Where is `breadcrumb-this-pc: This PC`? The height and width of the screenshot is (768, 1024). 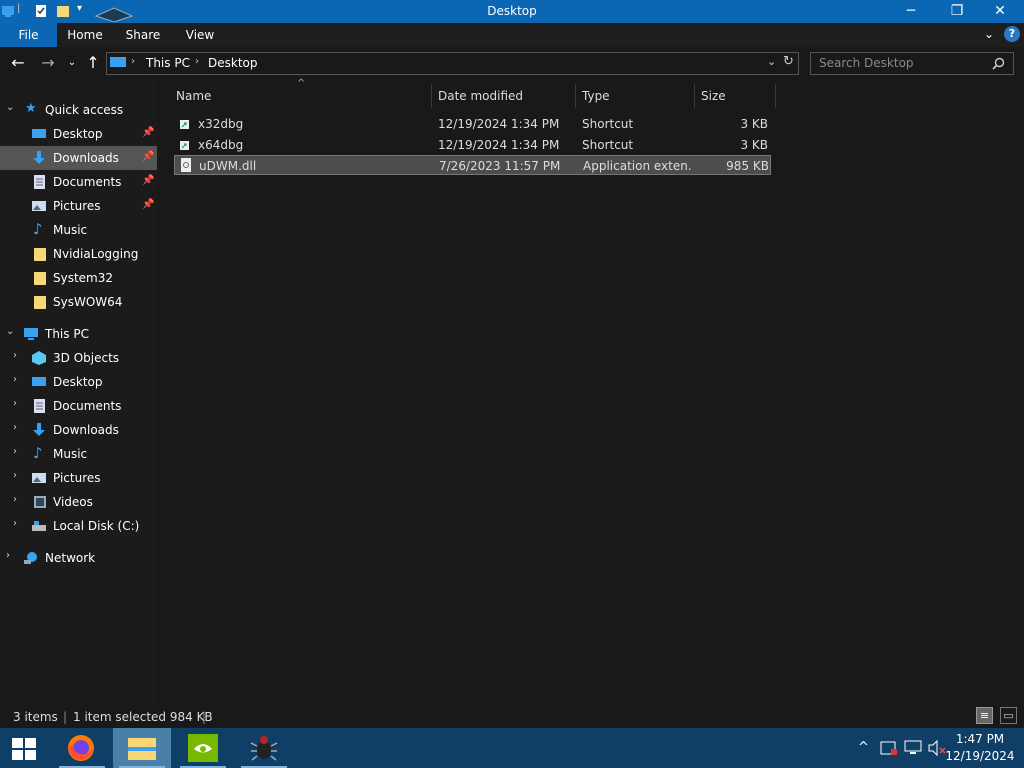
breadcrumb-this-pc: This PC is located at coordinates (168, 63).